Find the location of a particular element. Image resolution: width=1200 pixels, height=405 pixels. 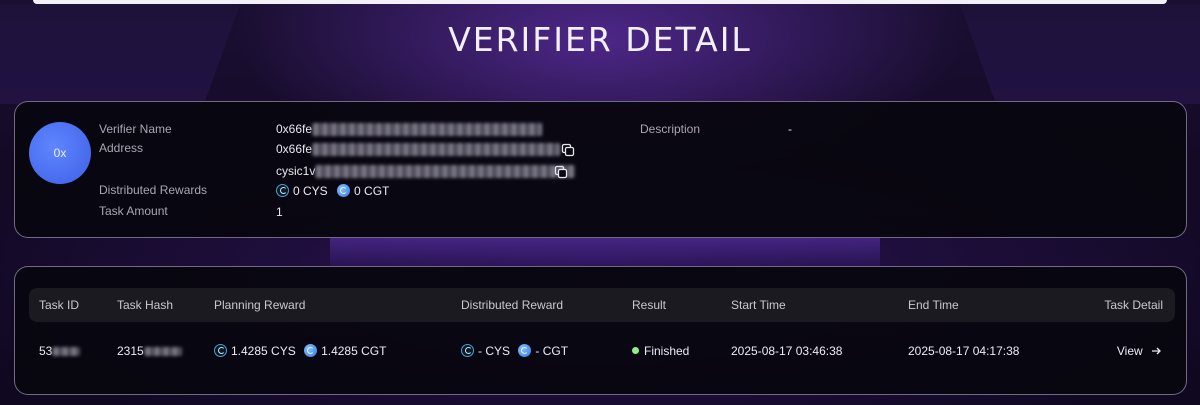

status-badge: Finished is located at coordinates (667, 351).